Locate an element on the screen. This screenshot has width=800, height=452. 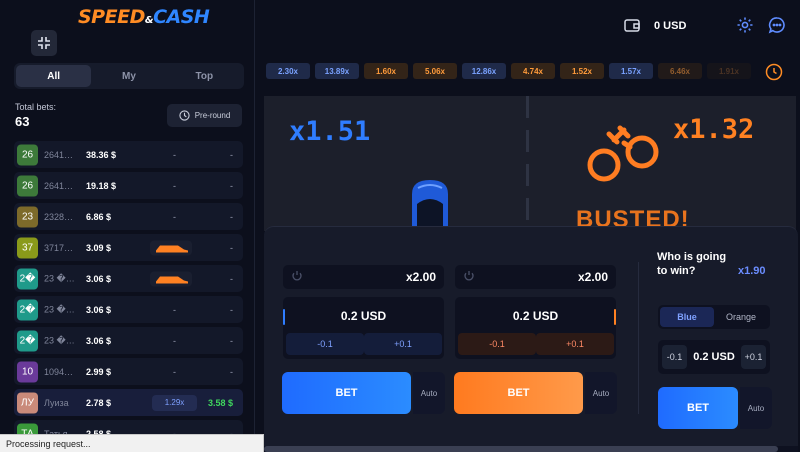
bet-amount: 38.36 $ is located at coordinates (101, 154).